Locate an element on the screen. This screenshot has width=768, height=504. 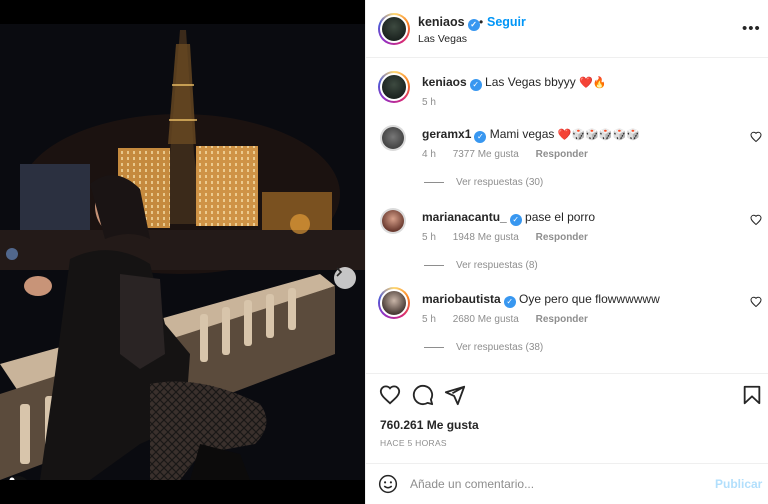
caption-age: 5 h is located at coordinates (429, 102).